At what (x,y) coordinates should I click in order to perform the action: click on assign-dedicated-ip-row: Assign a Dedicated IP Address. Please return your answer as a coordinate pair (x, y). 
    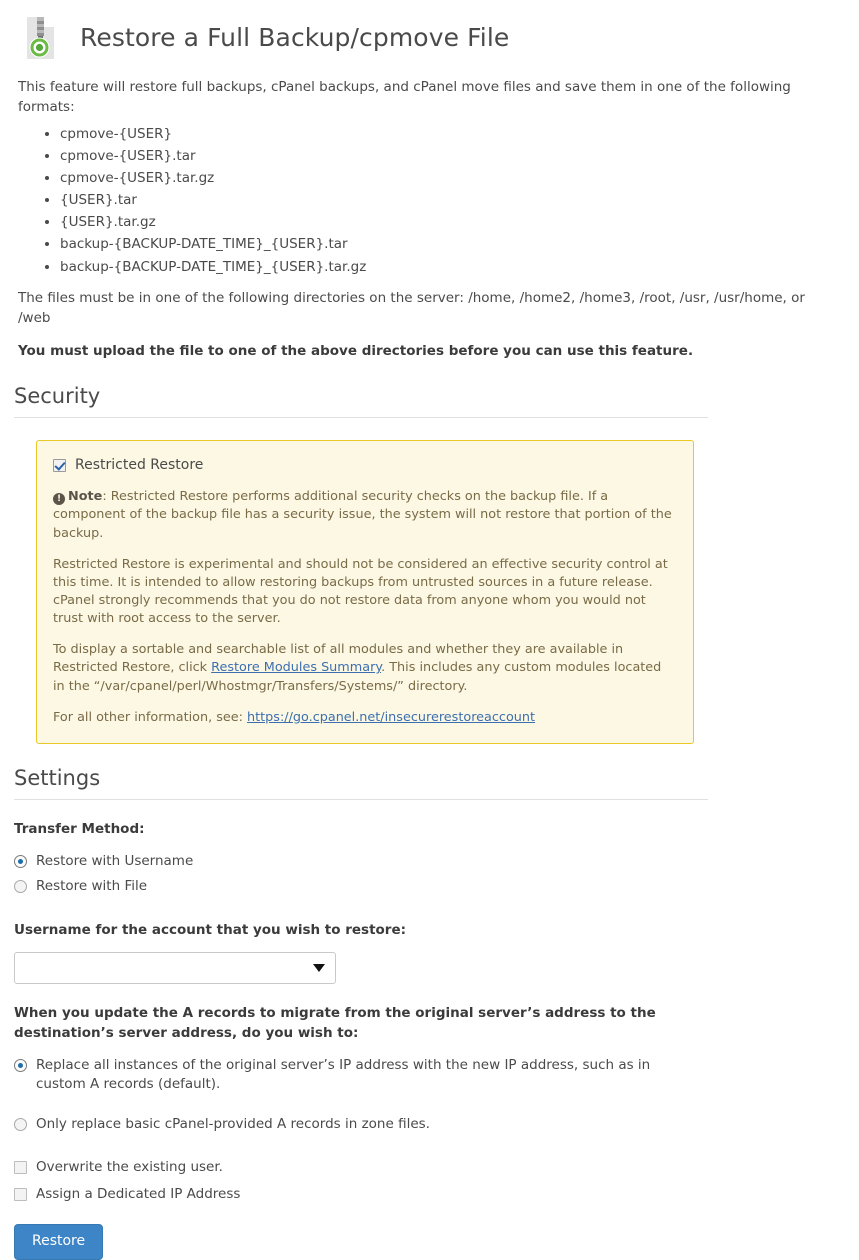
    Looking at the image, I should click on (364, 1195).